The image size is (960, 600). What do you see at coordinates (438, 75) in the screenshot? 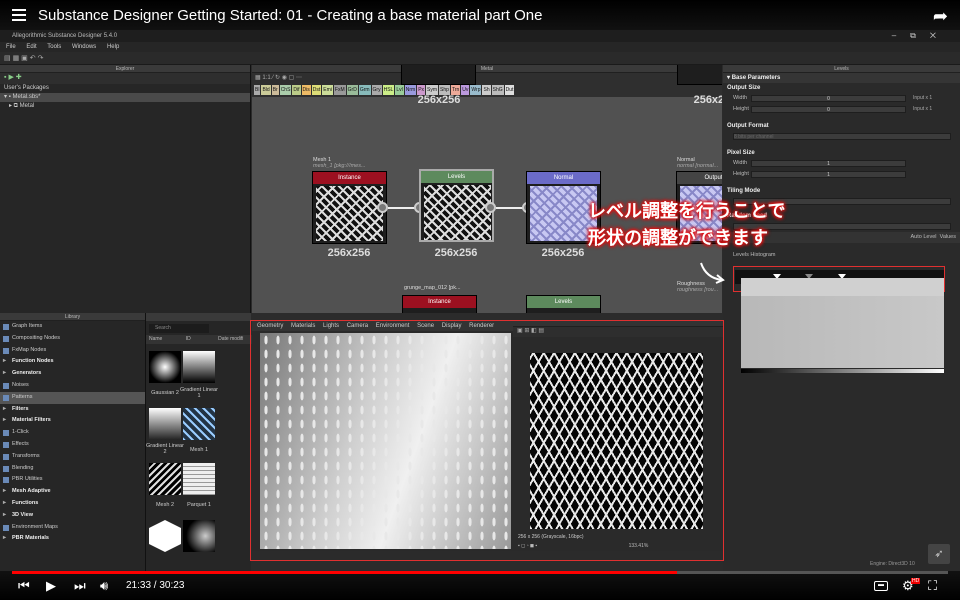
I see `top-node` at bounding box center [438, 75].